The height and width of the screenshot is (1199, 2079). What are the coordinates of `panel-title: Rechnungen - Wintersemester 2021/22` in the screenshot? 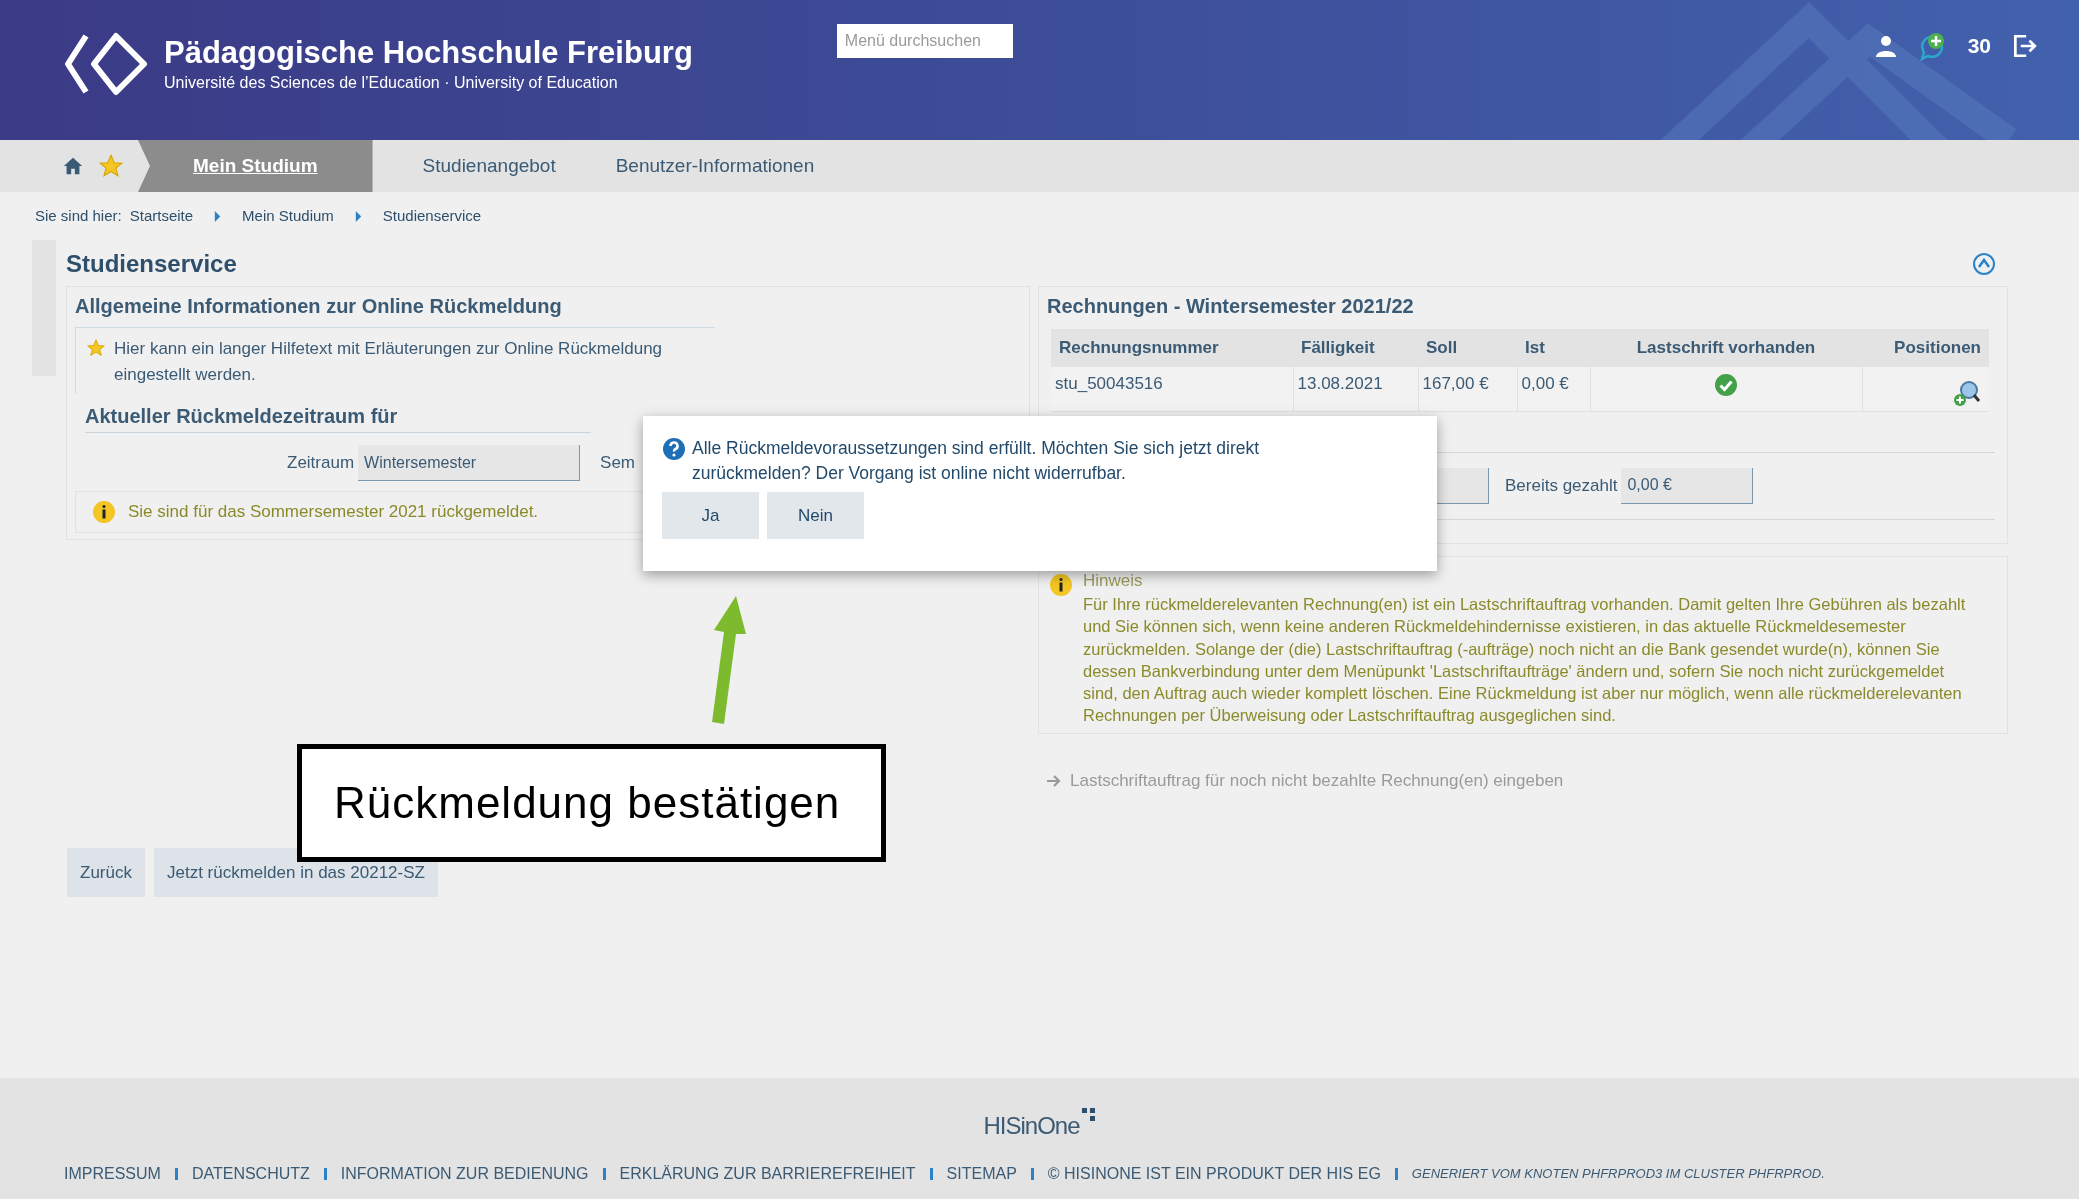 It's located at (1231, 306).